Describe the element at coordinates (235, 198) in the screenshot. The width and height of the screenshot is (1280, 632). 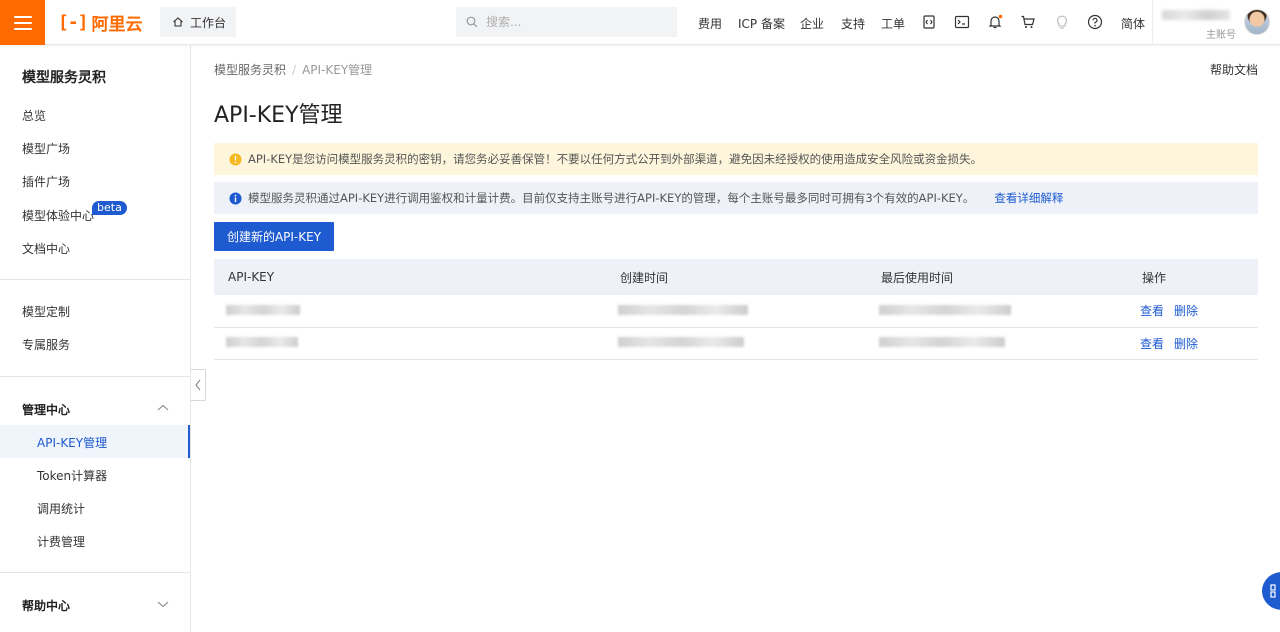
I see `info-icon` at that location.